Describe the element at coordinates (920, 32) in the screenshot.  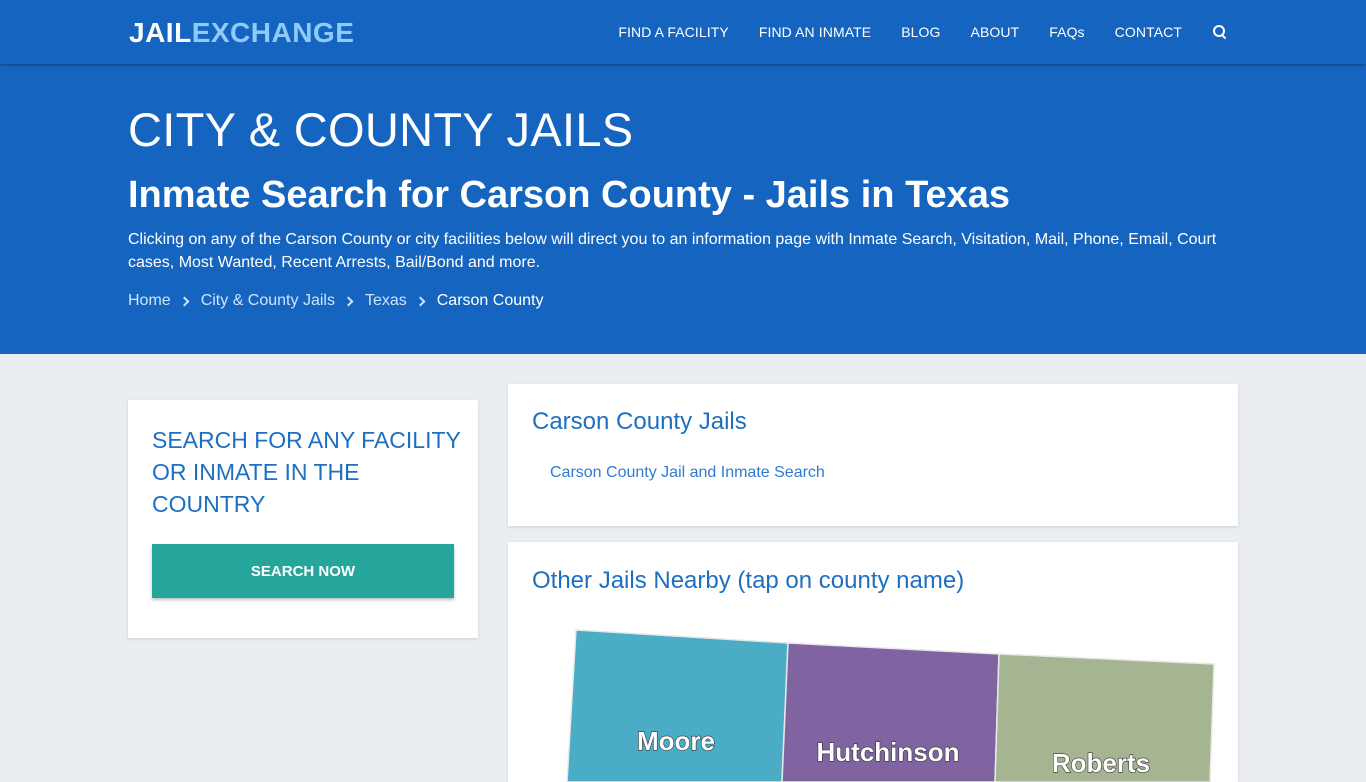
I see `nav-blog: BLOG` at that location.